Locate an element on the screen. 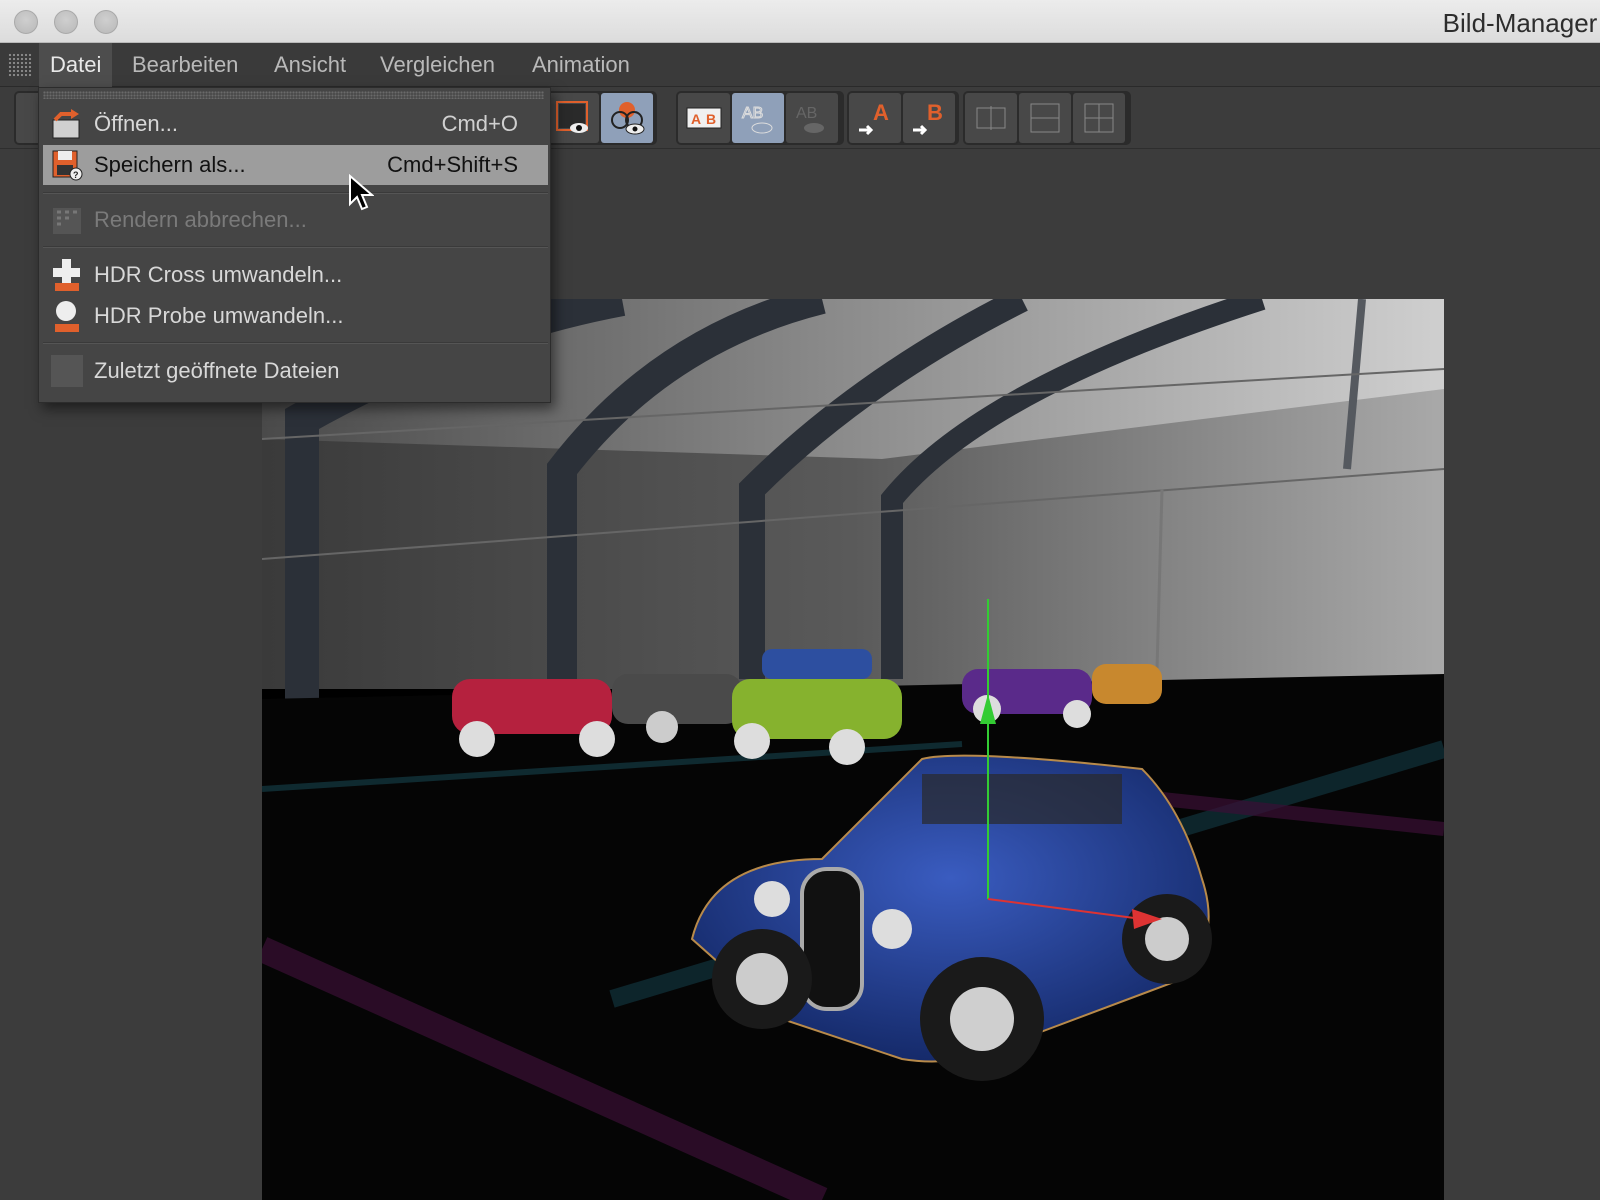 The width and height of the screenshot is (1600, 1200). toolbar-ab-eye-button: AB is located at coordinates (758, 118).